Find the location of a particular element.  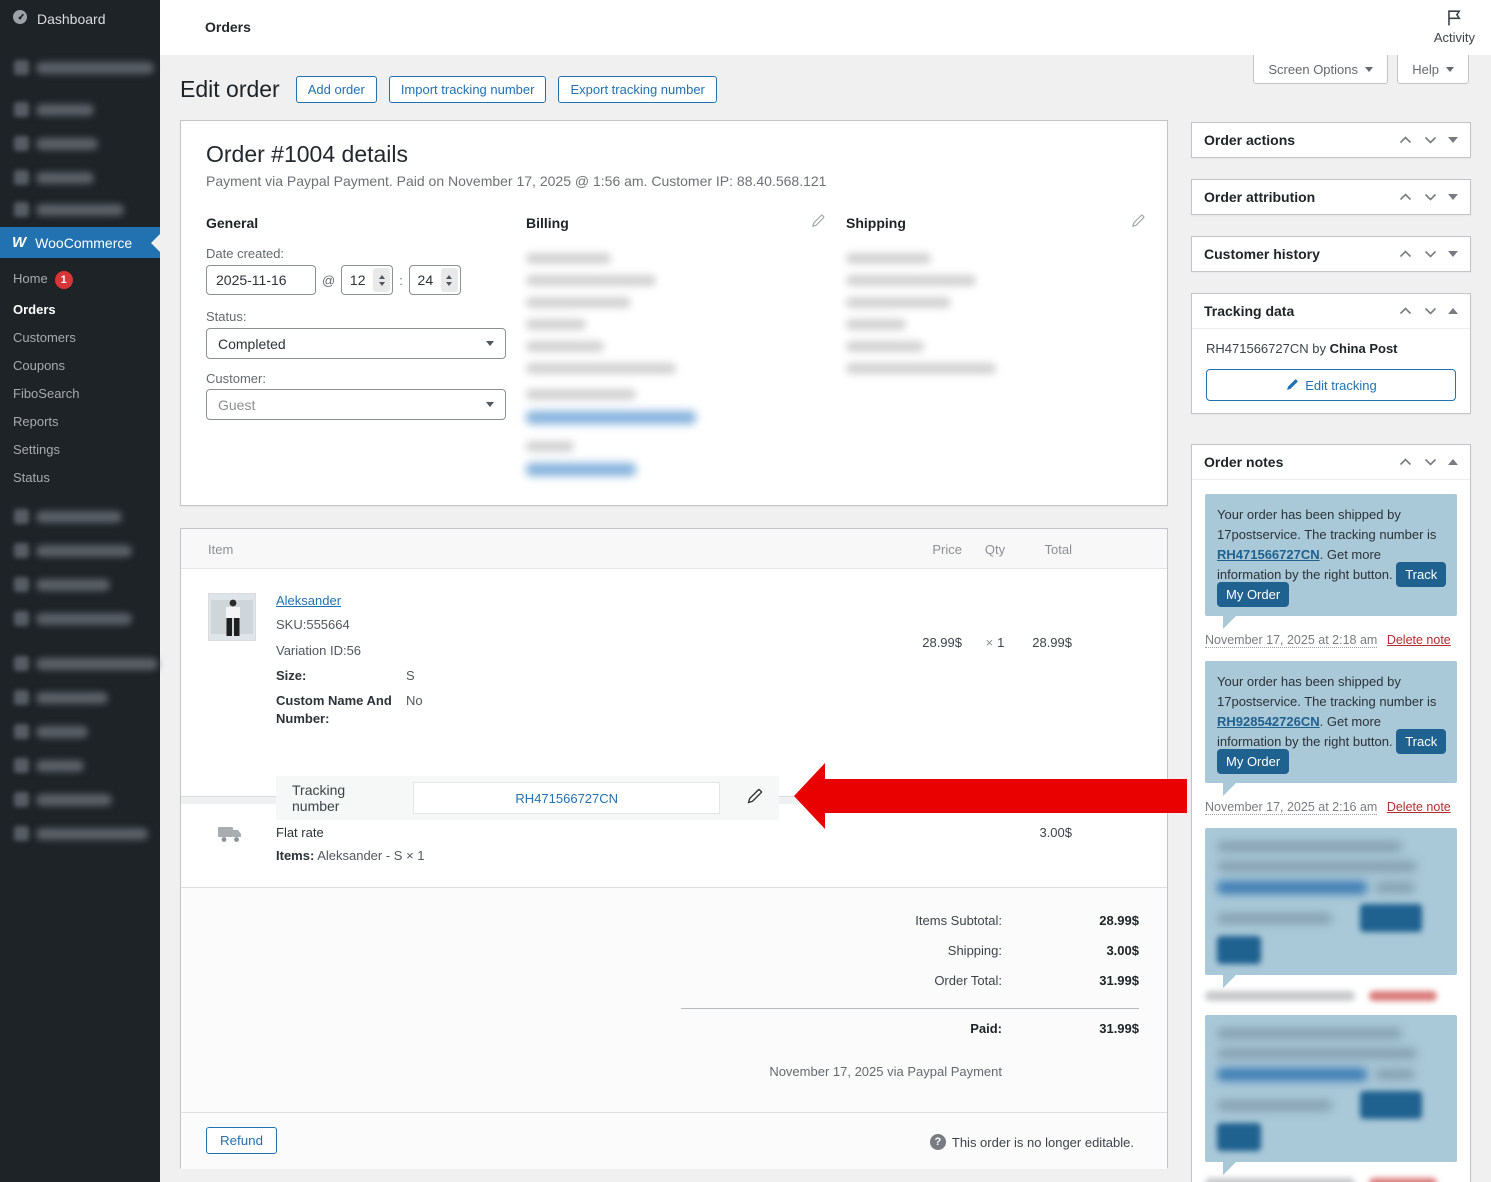

order-title: Order #1004 details is located at coordinates (307, 154).